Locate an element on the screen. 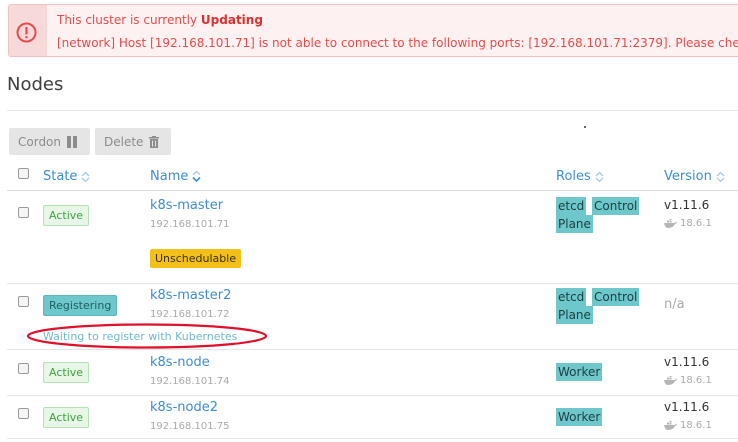  node-ip: 192.168.101.72 is located at coordinates (190, 314).